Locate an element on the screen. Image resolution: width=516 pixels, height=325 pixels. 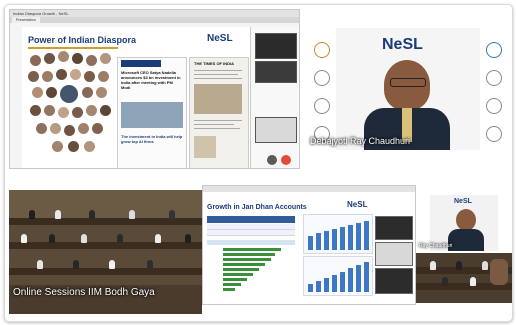
speaker-name-label: Ray Chaudhuri is located at coordinates (436, 246).